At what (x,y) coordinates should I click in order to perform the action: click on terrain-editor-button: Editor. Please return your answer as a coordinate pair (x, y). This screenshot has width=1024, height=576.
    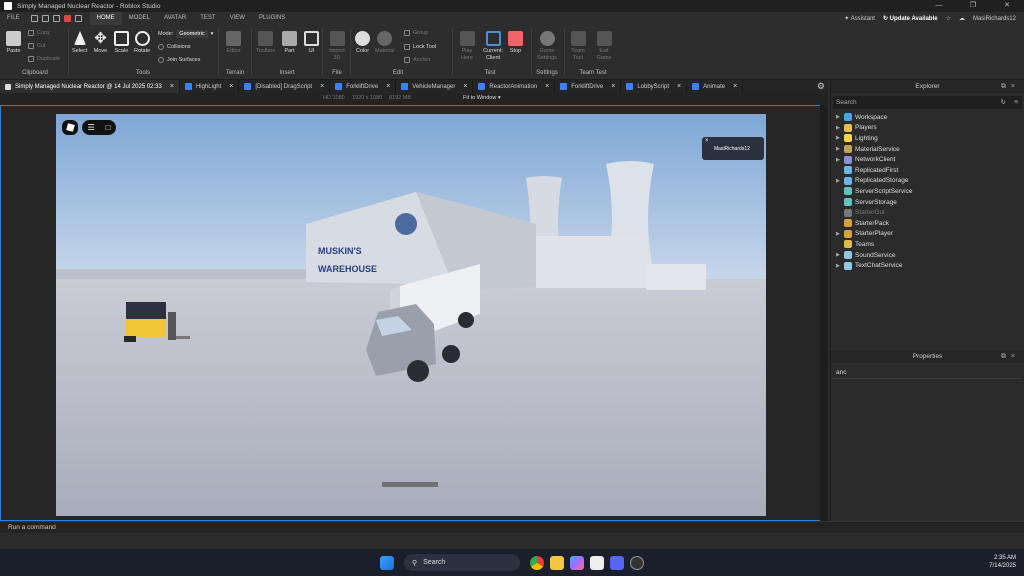
    Looking at the image, I should click on (233, 43).